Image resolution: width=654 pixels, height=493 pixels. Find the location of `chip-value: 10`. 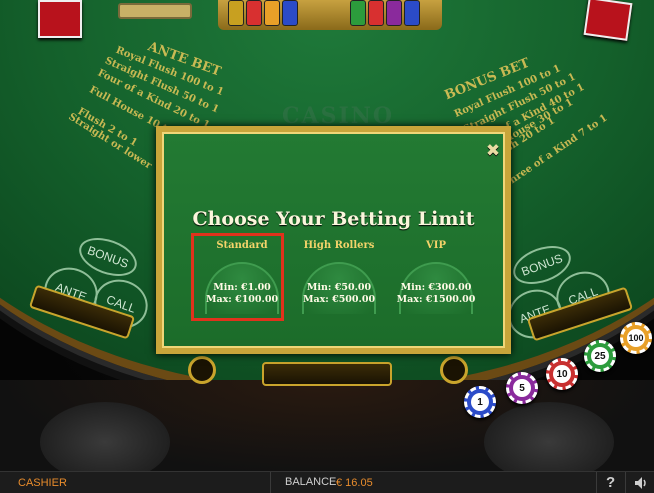

chip-value: 10 is located at coordinates (562, 374).